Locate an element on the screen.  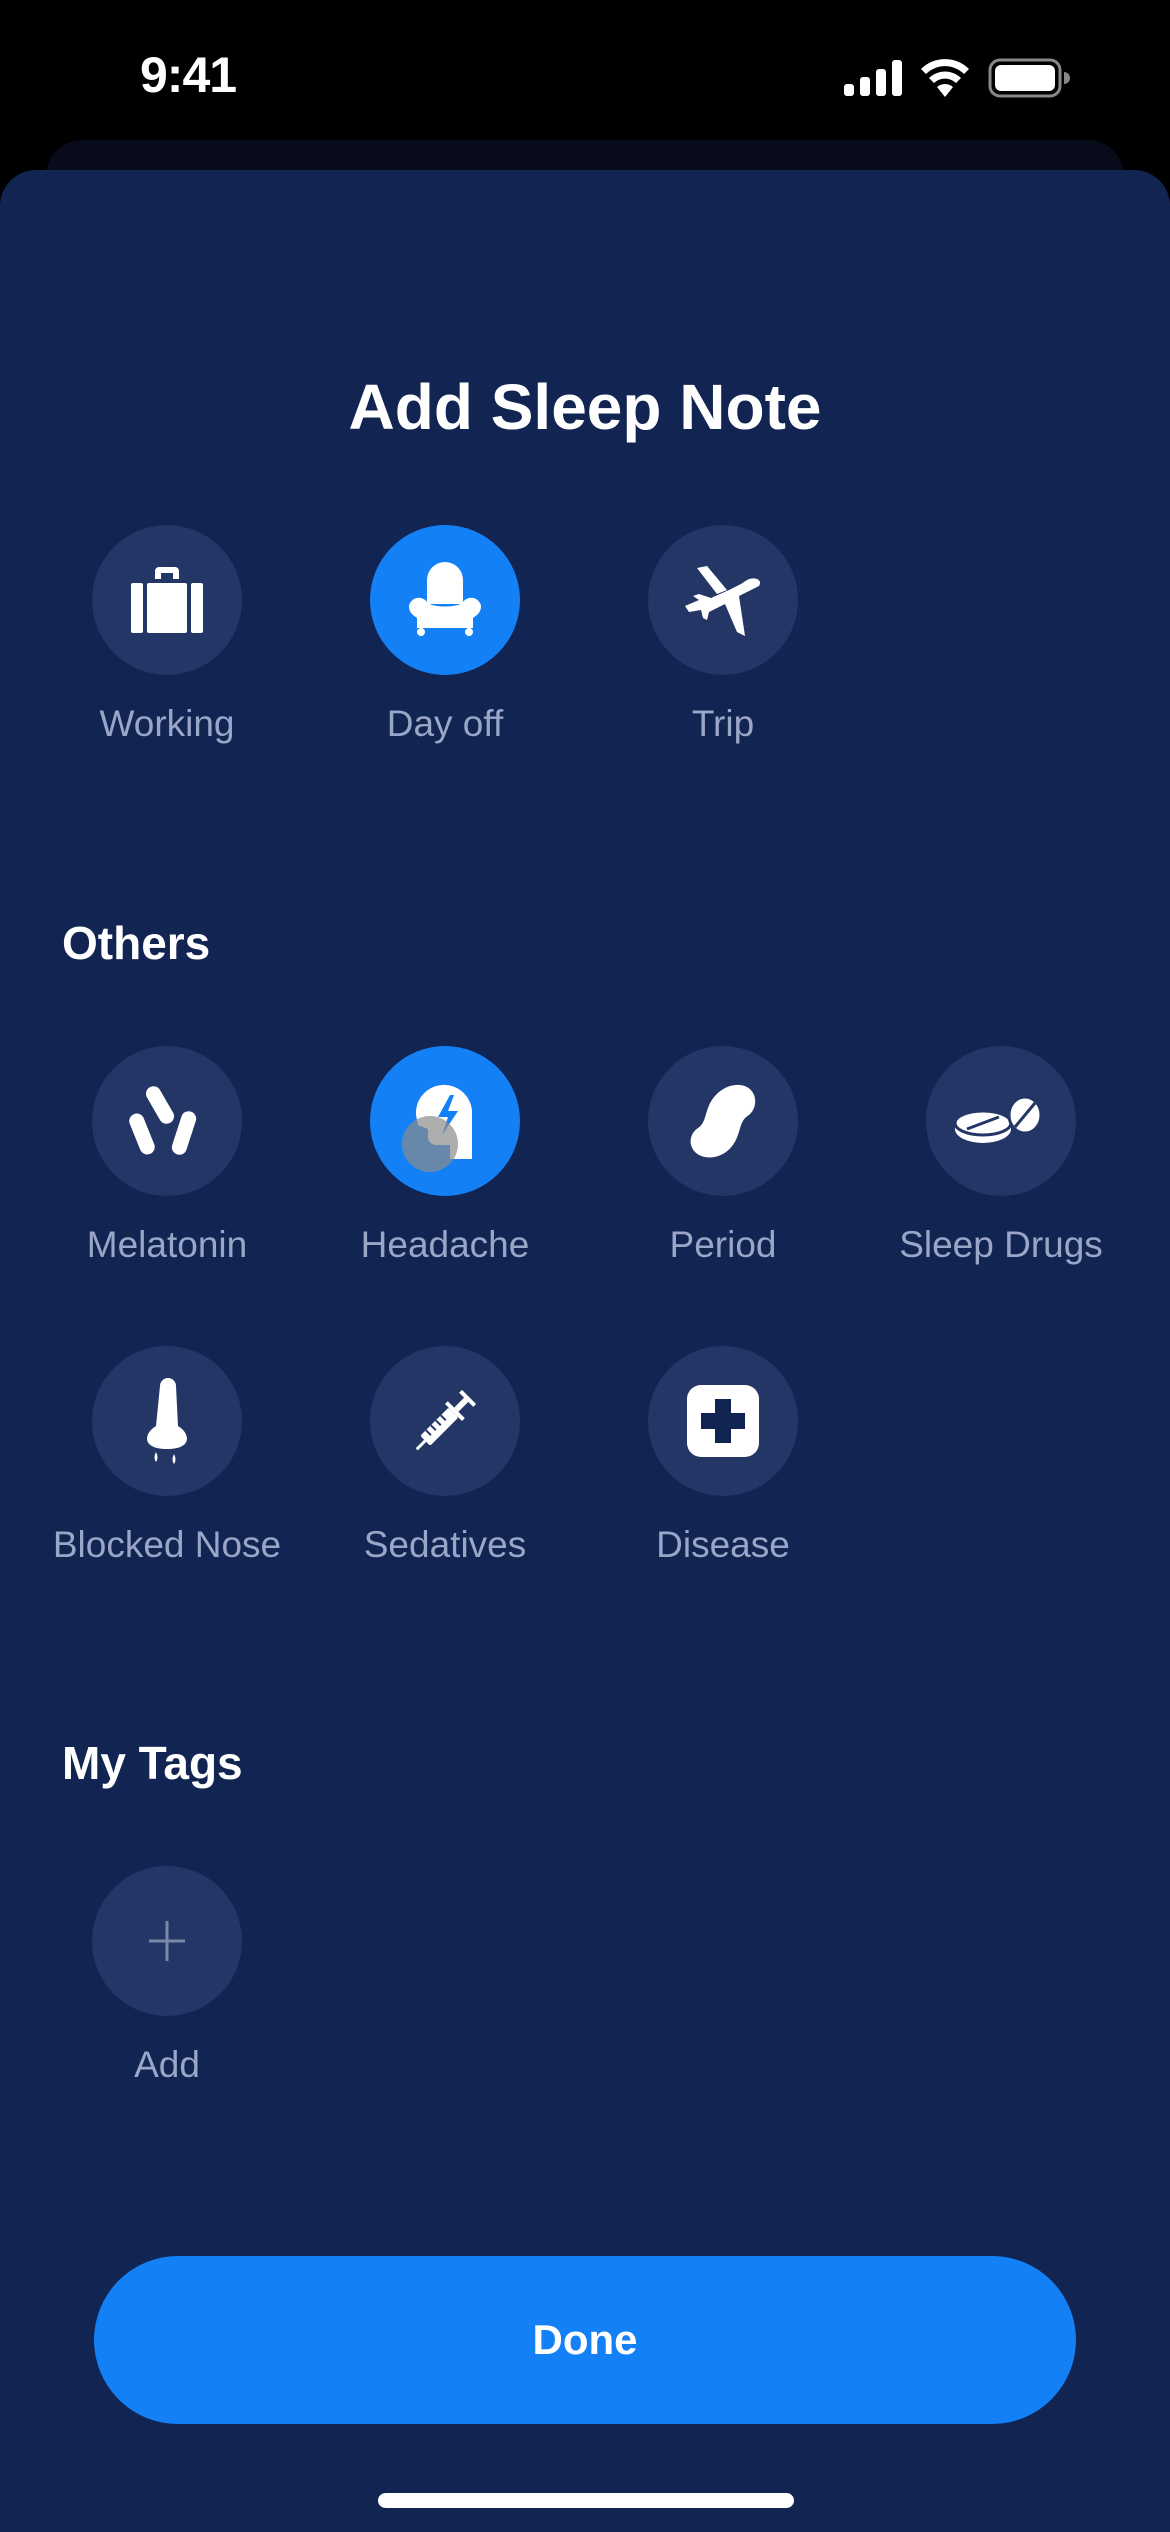
armchair-icon is located at coordinates (445, 599).